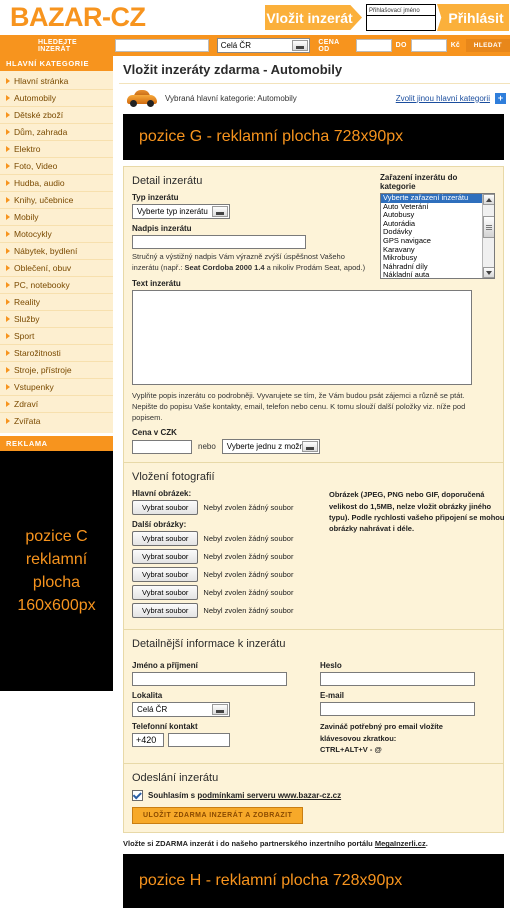  Describe the element at coordinates (162, 446) in the screenshot. I see `price-input` at that location.